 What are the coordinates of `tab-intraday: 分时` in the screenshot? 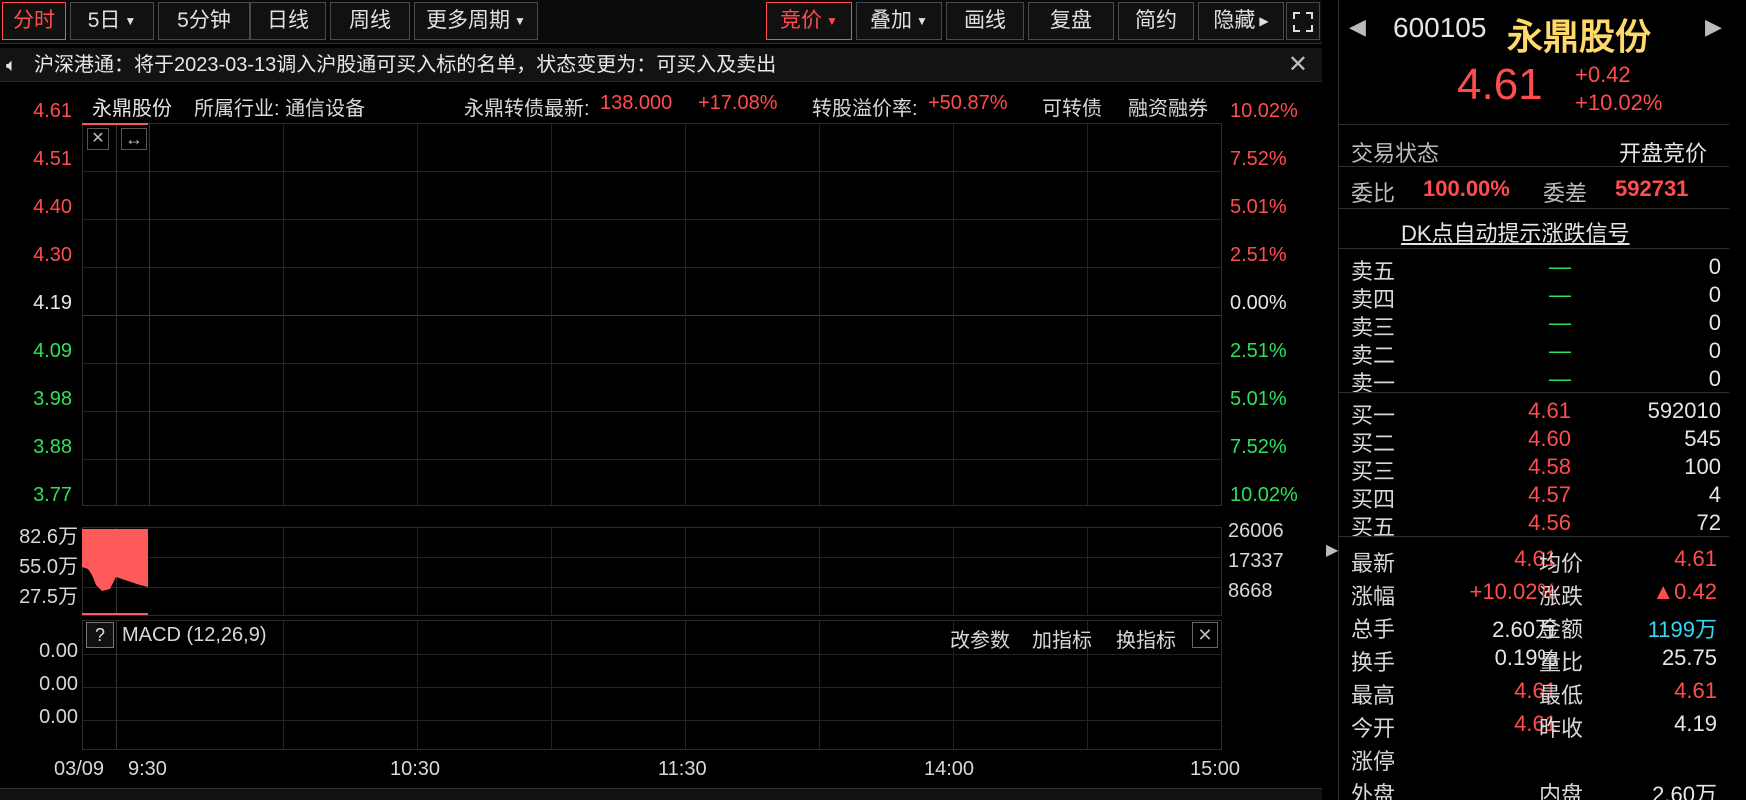 It's located at (34, 21).